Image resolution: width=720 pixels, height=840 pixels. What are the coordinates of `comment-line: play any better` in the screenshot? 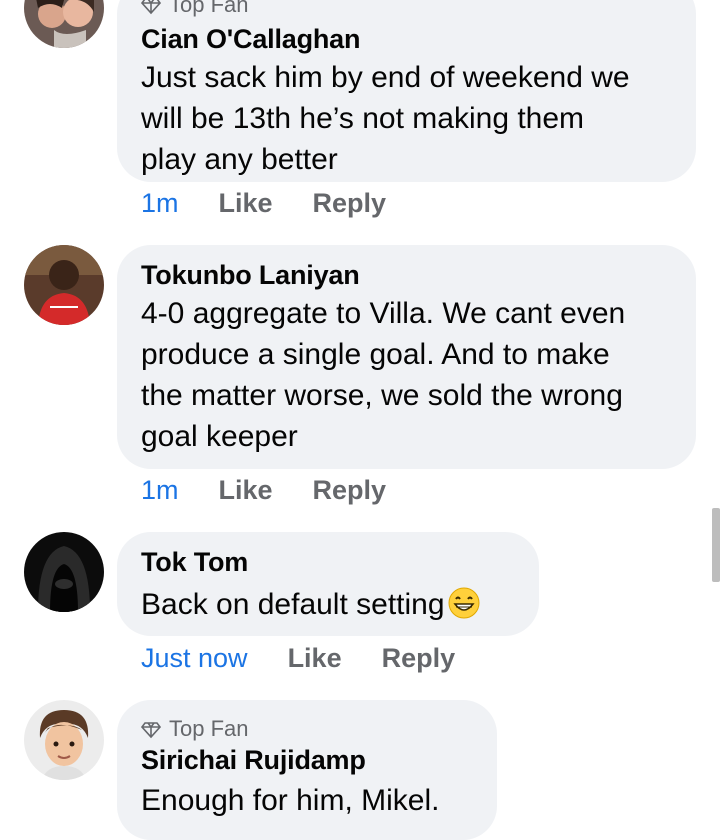 It's located at (239, 159).